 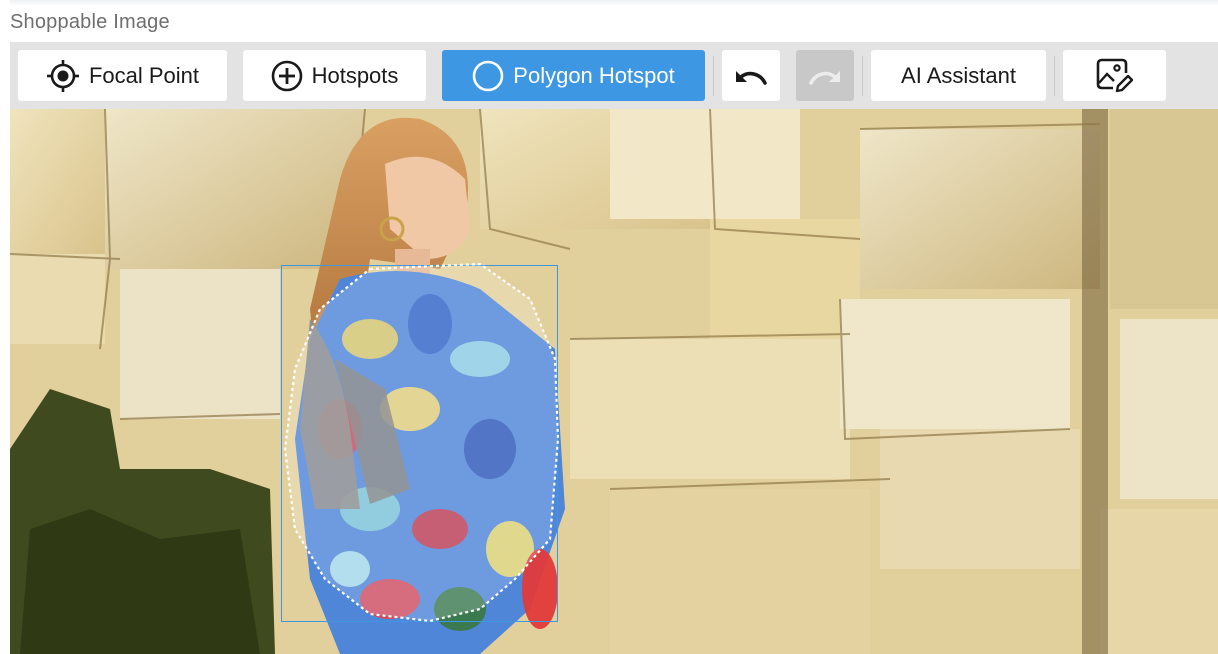 I want to click on image-edit-icon, so click(x=1115, y=76).